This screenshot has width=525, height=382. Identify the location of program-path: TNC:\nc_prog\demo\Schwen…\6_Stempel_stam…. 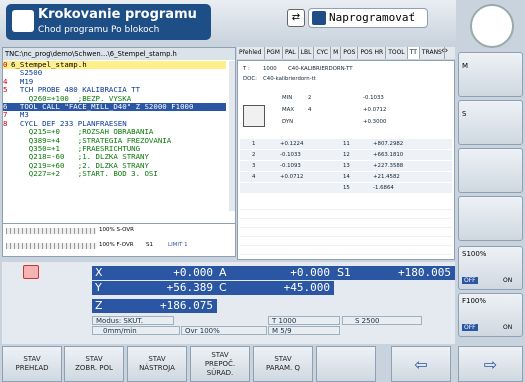
(119, 54).